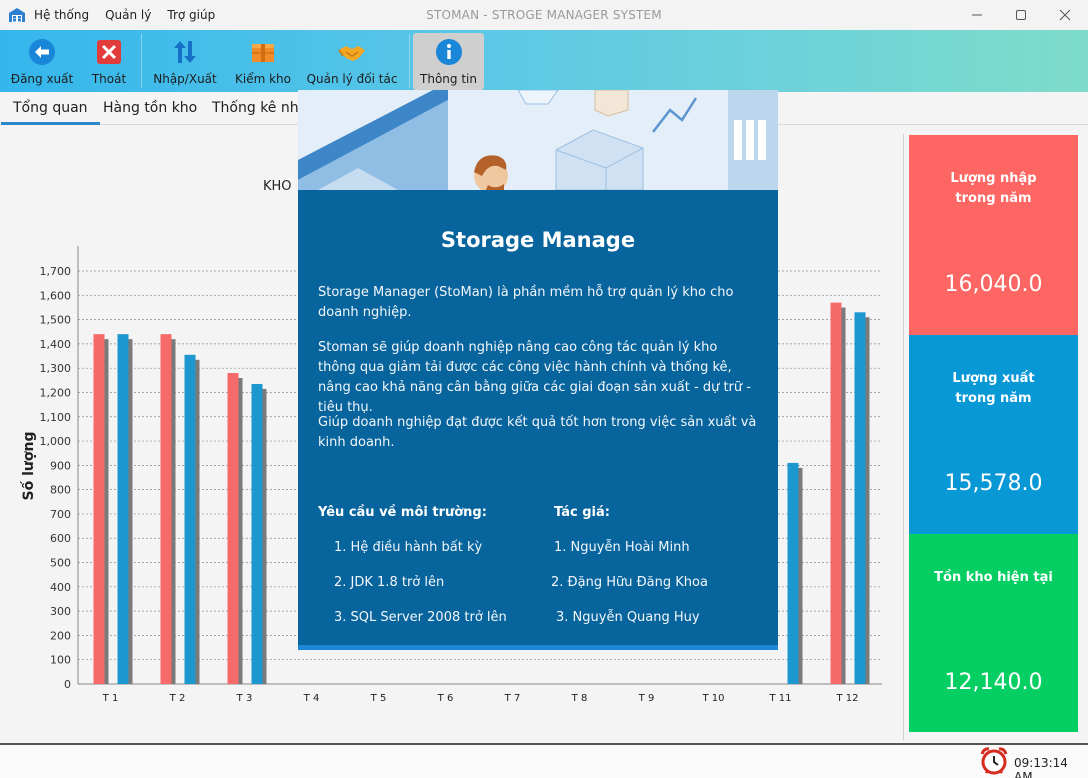  Describe the element at coordinates (42, 52) in the screenshot. I see `logout-arrow-icon` at that location.